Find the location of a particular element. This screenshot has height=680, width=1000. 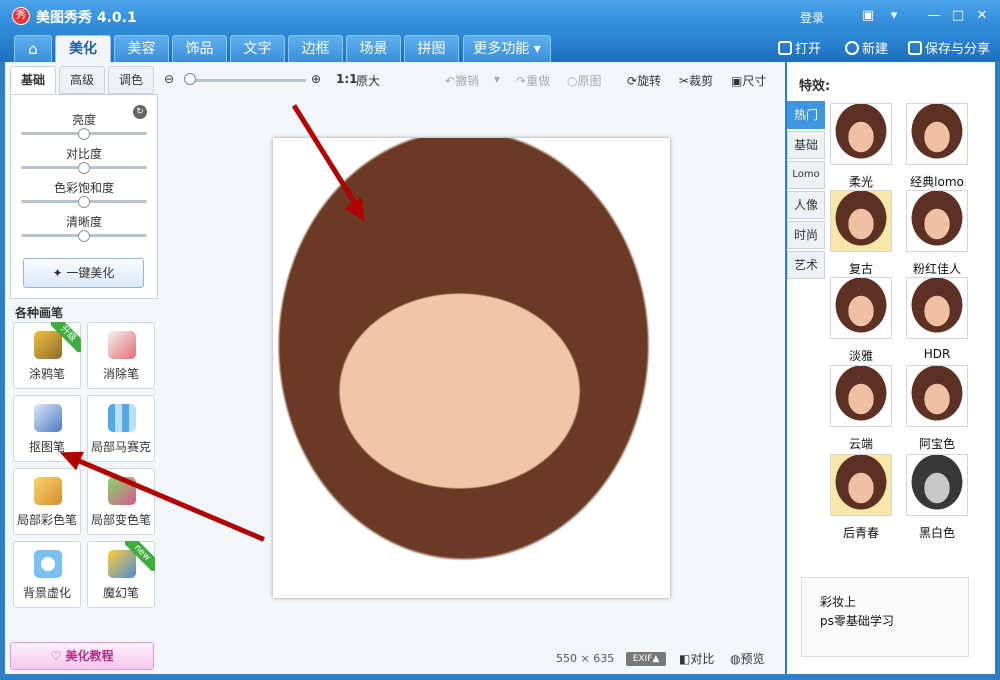

tab-scene: 场景 is located at coordinates (373, 48).